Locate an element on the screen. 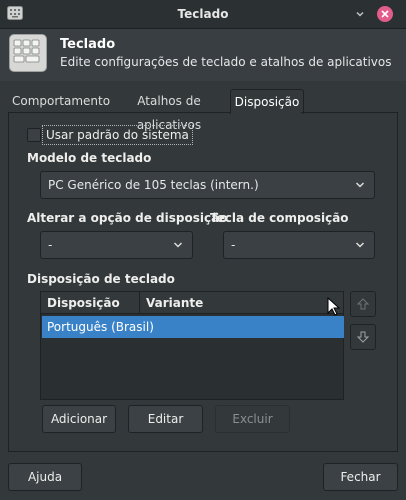 This screenshot has width=406, height=500. tab-comportamento: Comportamento is located at coordinates (61, 101).